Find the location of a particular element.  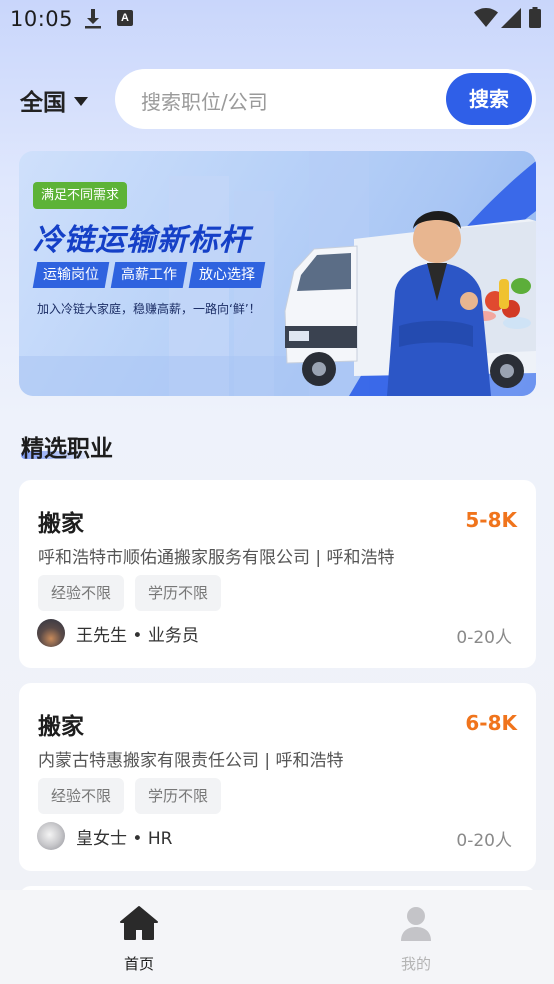

search-button: 搜索 is located at coordinates (489, 99).